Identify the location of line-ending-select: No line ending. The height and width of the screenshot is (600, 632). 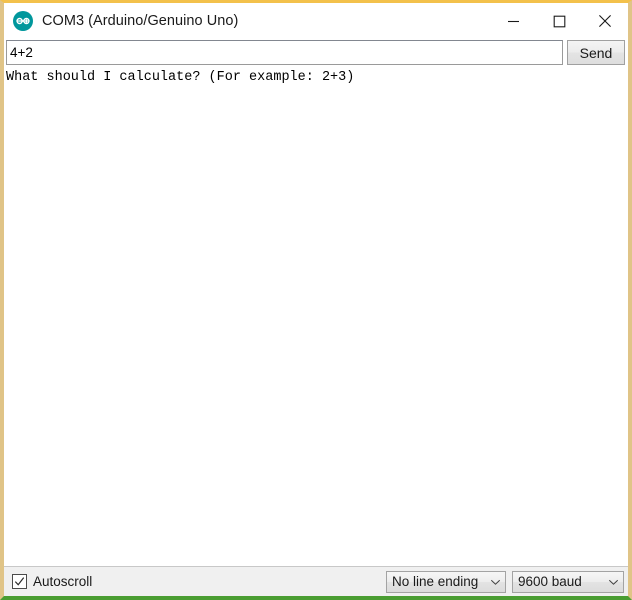
(446, 581).